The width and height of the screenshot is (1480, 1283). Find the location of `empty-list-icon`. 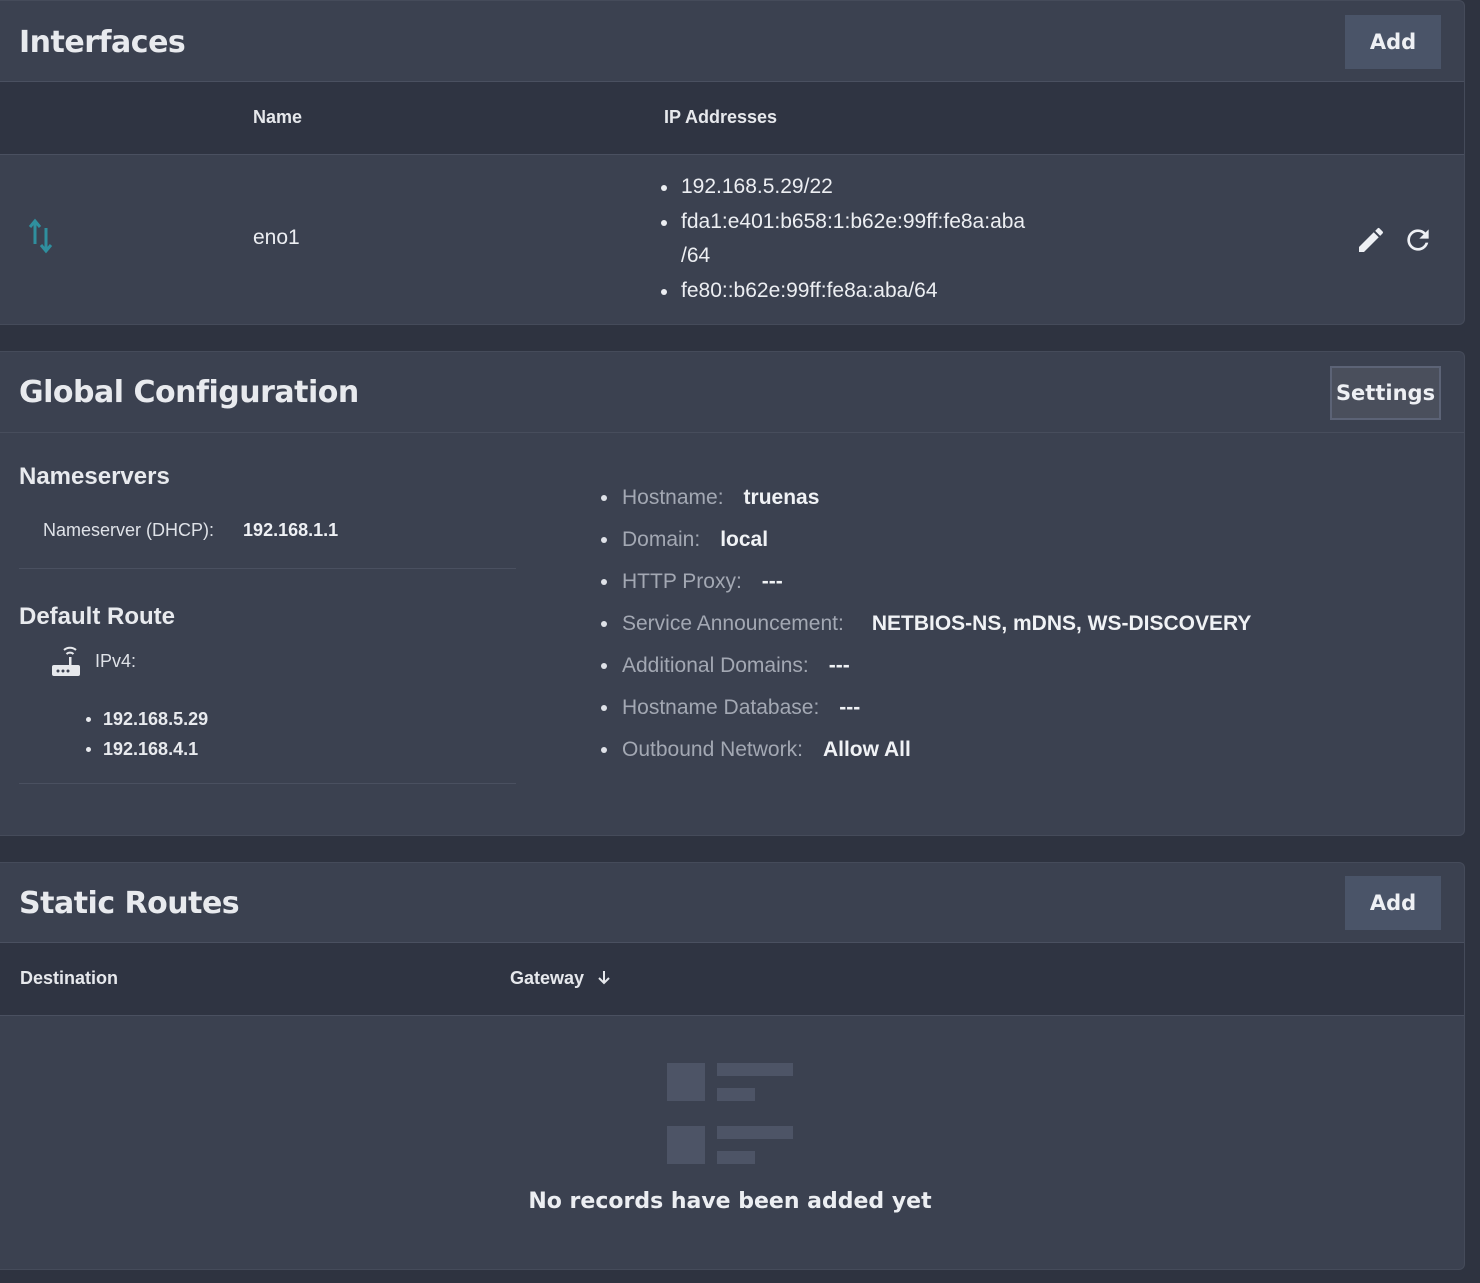

empty-list-icon is located at coordinates (730, 1116).